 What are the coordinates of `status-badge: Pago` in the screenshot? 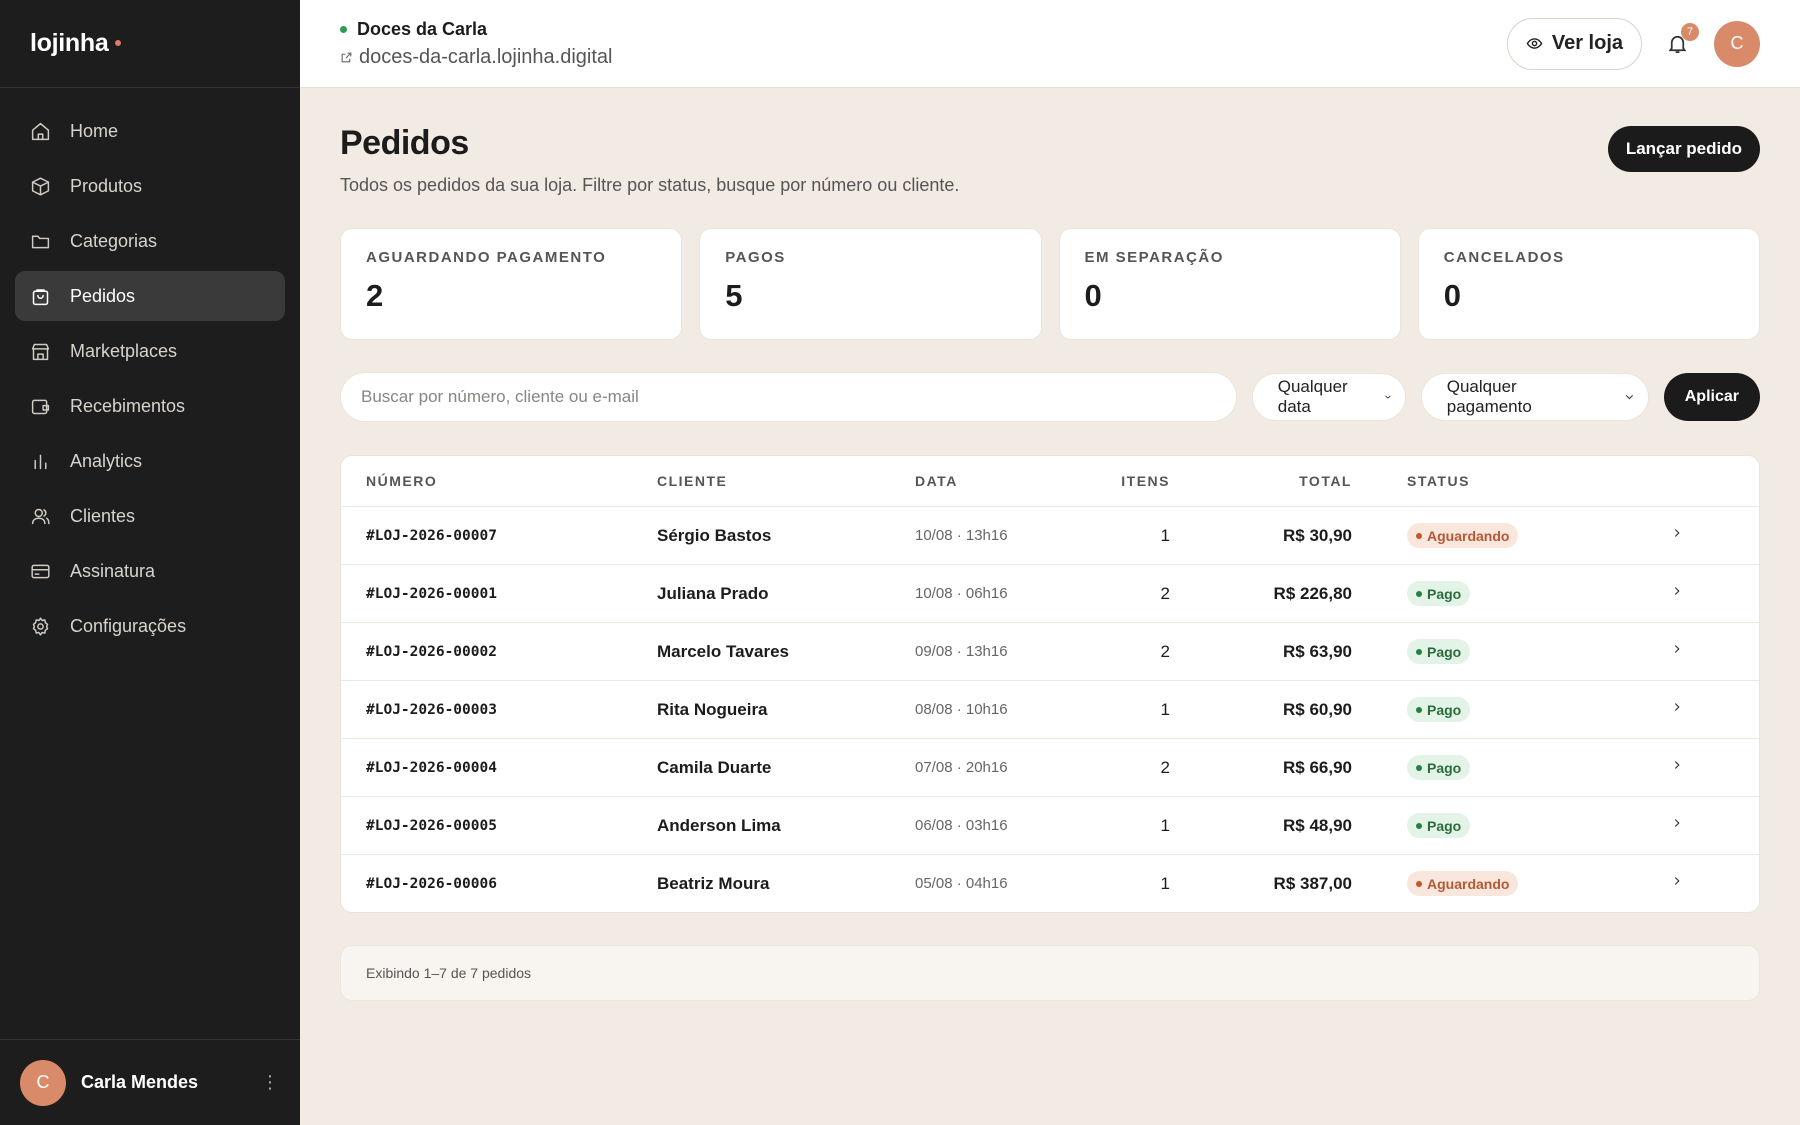 It's located at (1439, 767).